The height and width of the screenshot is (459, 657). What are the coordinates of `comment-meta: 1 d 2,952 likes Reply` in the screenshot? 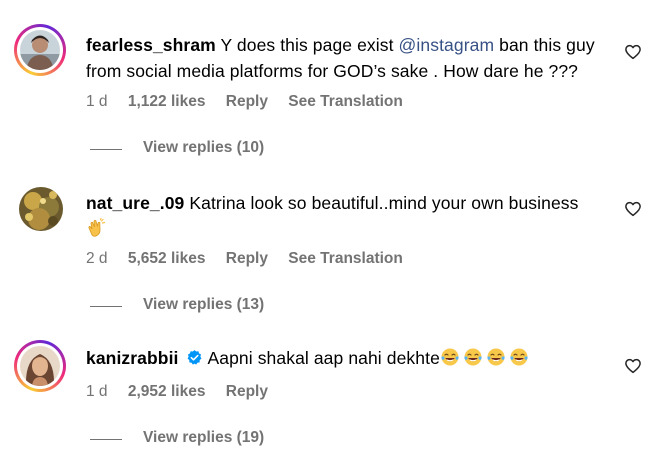 It's located at (185, 392).